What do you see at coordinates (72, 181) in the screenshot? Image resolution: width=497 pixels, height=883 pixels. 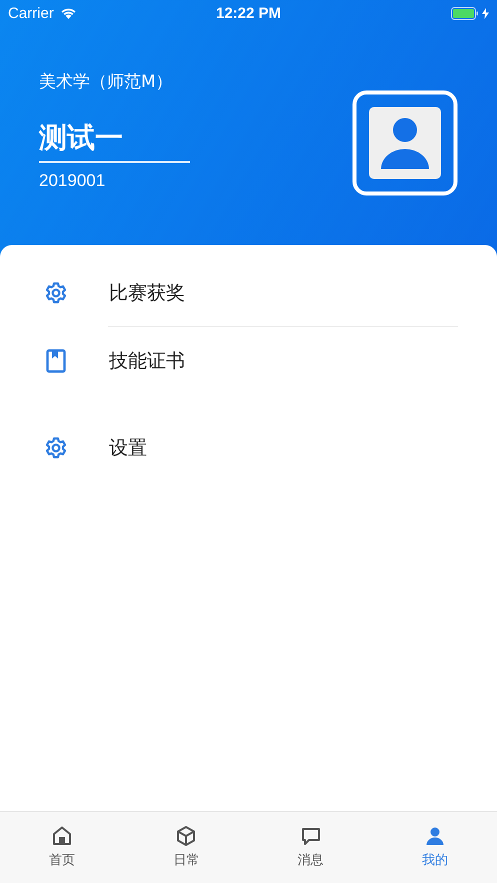 I see `student-id: 2019001` at bounding box center [72, 181].